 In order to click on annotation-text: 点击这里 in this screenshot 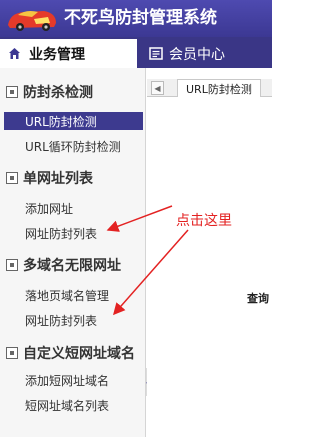, I will do `click(204, 221)`.